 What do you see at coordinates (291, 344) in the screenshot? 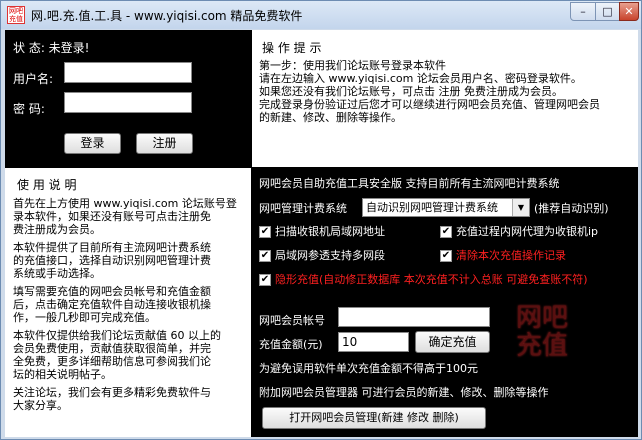
I see `amount-label: 充值金额(元)` at bounding box center [291, 344].